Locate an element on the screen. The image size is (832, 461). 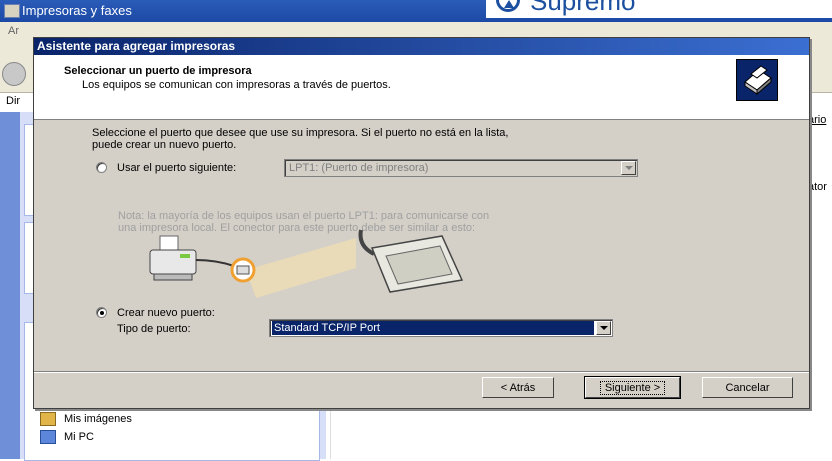
list-item-my-pictures: Mis imágenes is located at coordinates (86, 419).